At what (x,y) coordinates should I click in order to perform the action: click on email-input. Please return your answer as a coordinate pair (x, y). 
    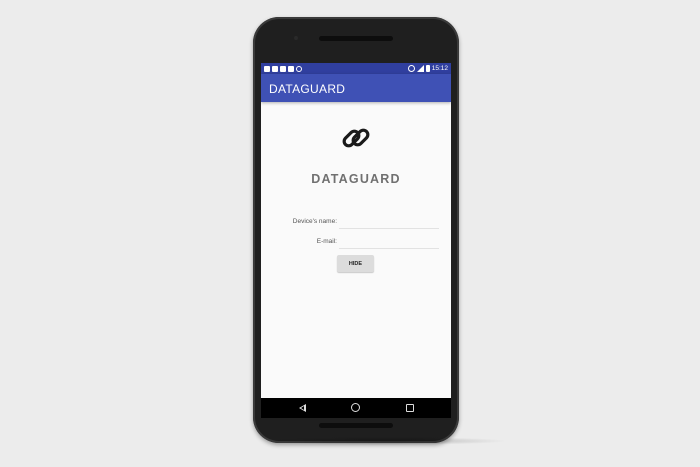
    Looking at the image, I should click on (389, 243).